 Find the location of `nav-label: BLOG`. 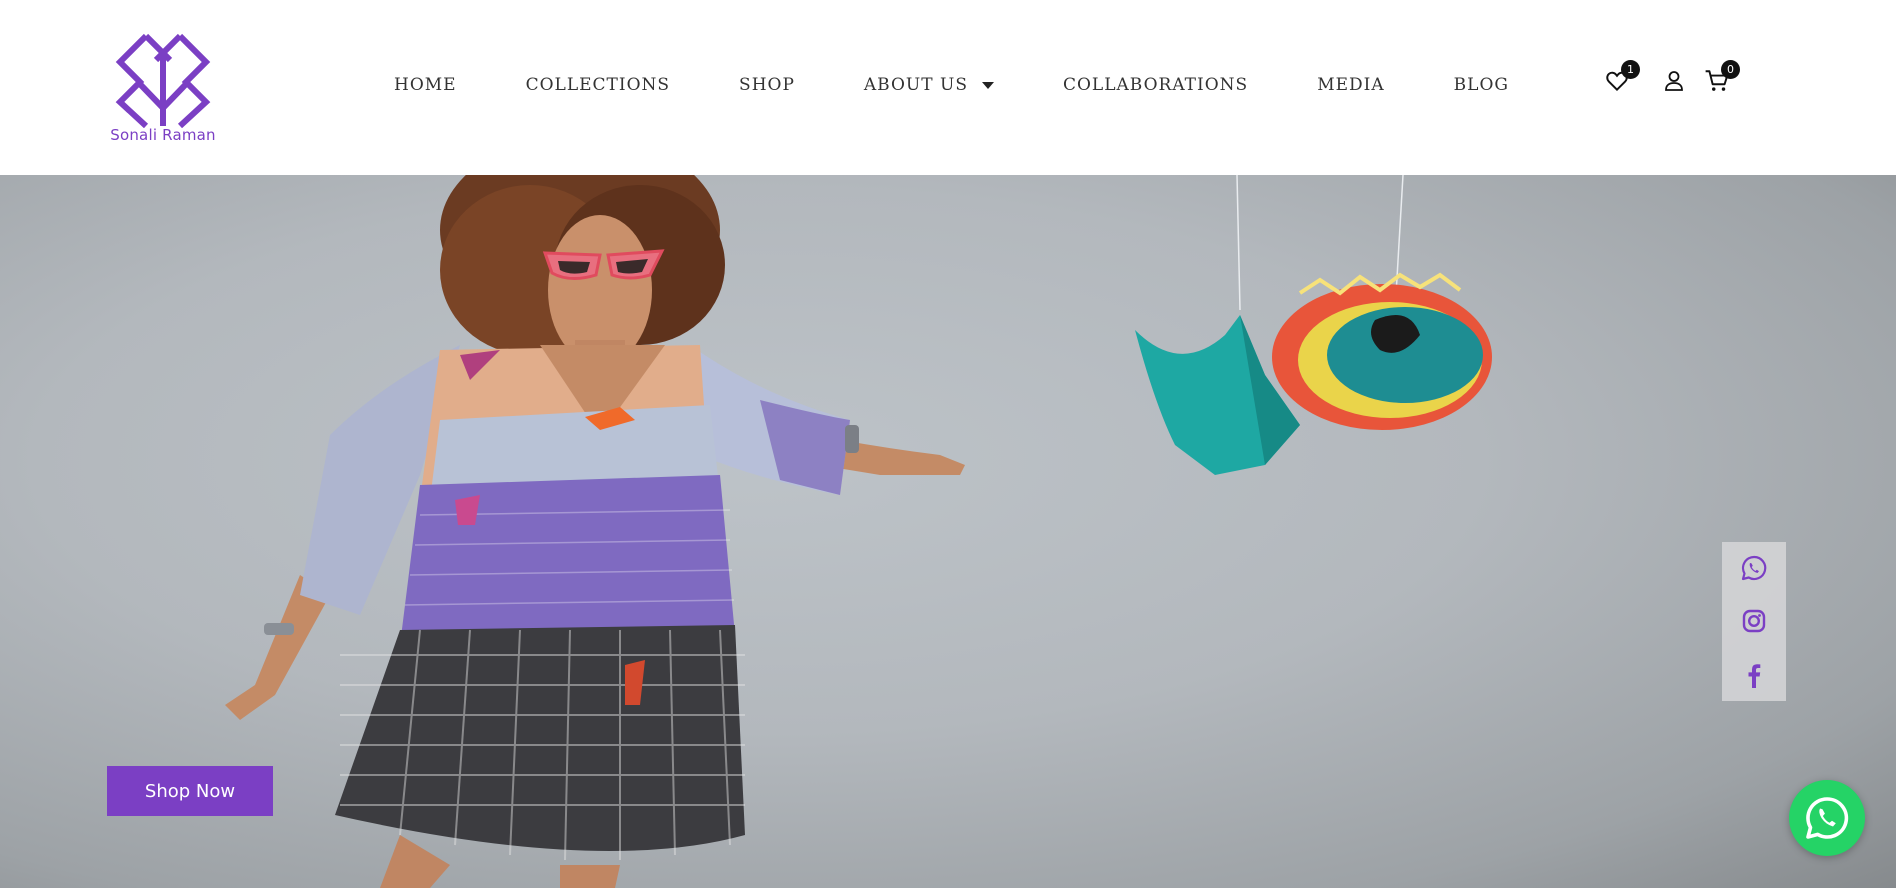

nav-label: BLOG is located at coordinates (1481, 85).